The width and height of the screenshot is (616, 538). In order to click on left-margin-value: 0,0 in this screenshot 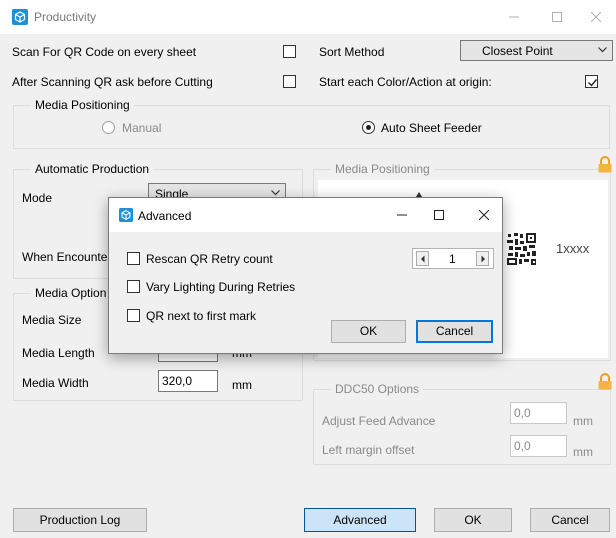, I will do `click(522, 446)`.